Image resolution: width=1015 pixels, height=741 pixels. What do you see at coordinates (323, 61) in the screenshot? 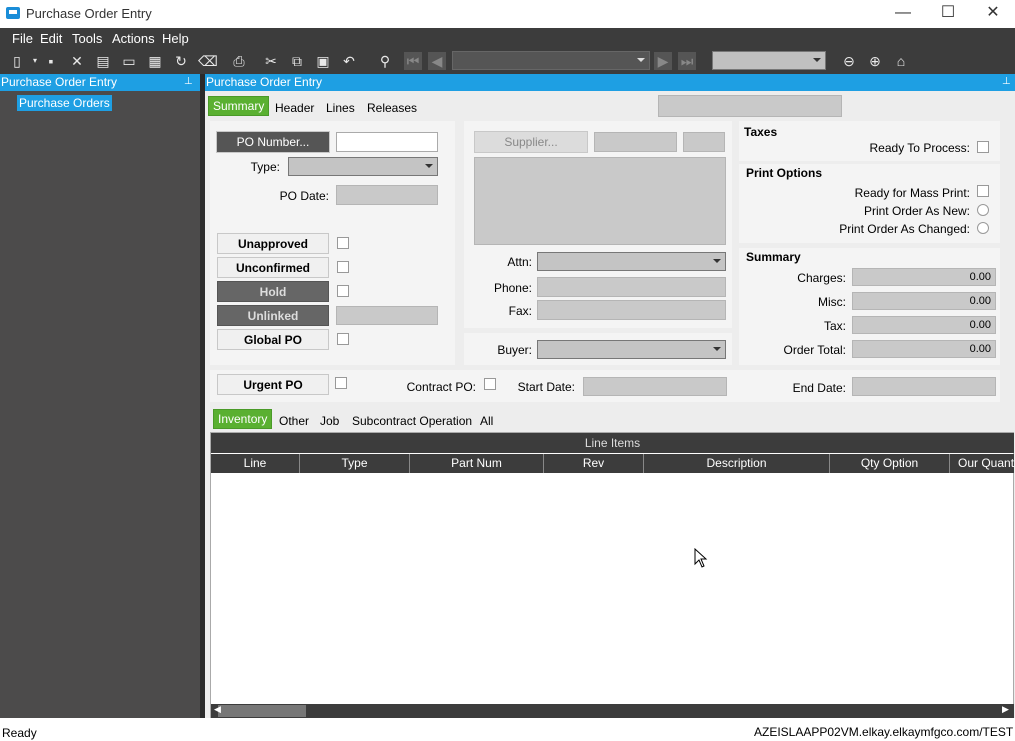
I see `paste-icon: ▣` at bounding box center [323, 61].